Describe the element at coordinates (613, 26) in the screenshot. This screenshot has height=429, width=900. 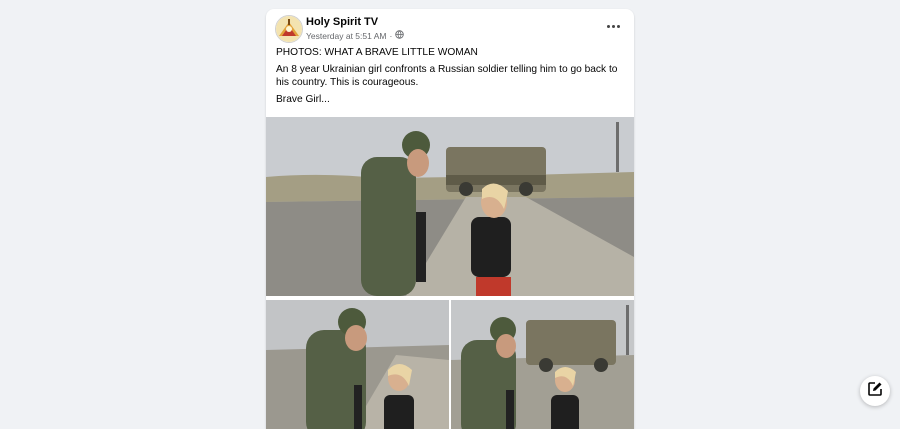
I see `more-options-icon` at that location.